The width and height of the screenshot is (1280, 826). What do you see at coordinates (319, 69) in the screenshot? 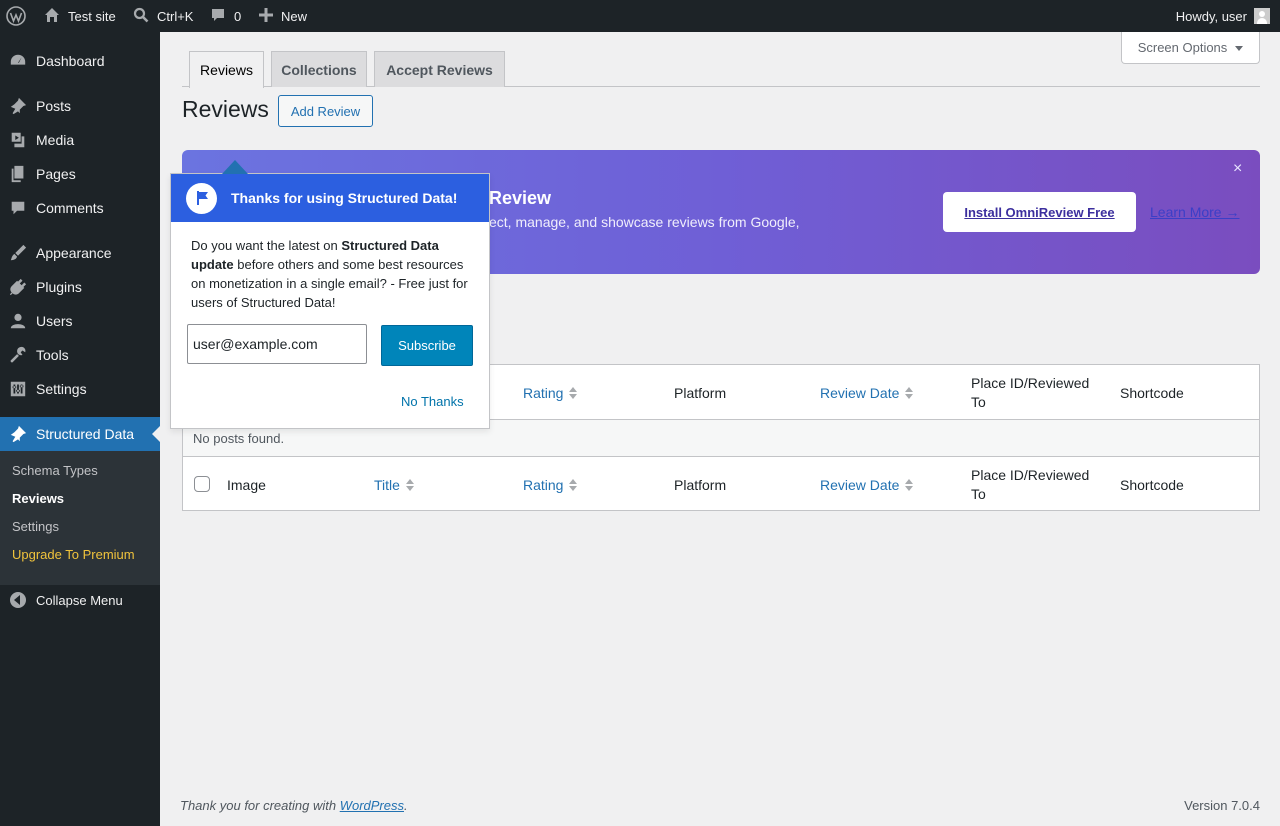
I see `tab-collections: Collections` at bounding box center [319, 69].